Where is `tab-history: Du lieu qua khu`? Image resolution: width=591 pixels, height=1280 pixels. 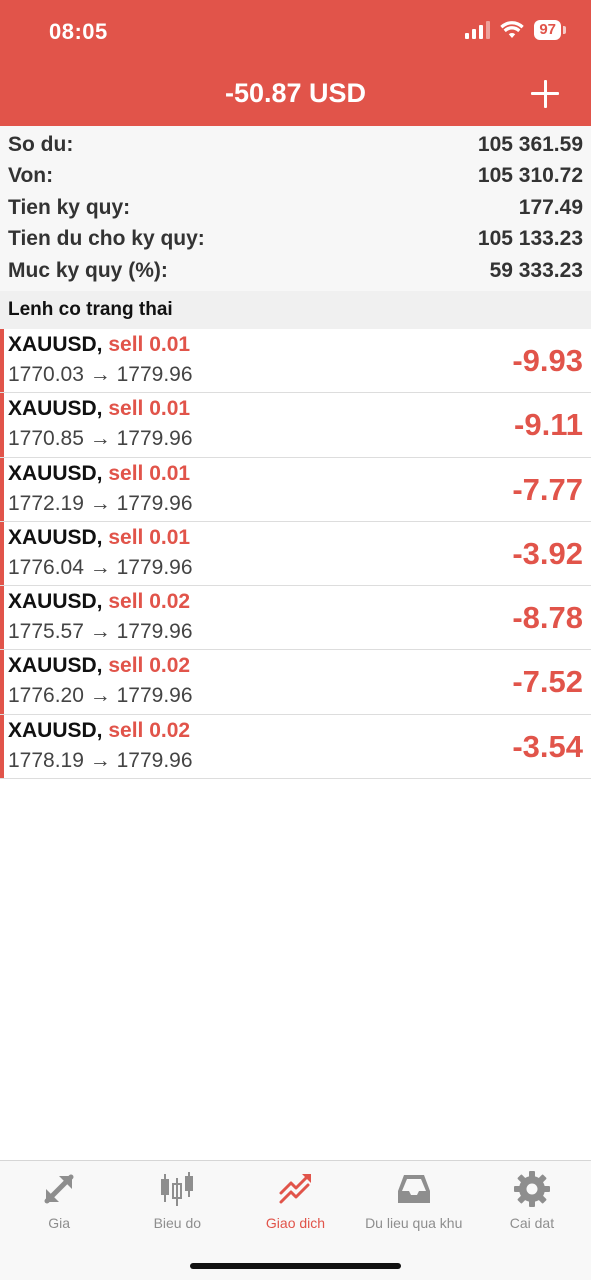 tab-history: Du lieu qua khu is located at coordinates (414, 1209).